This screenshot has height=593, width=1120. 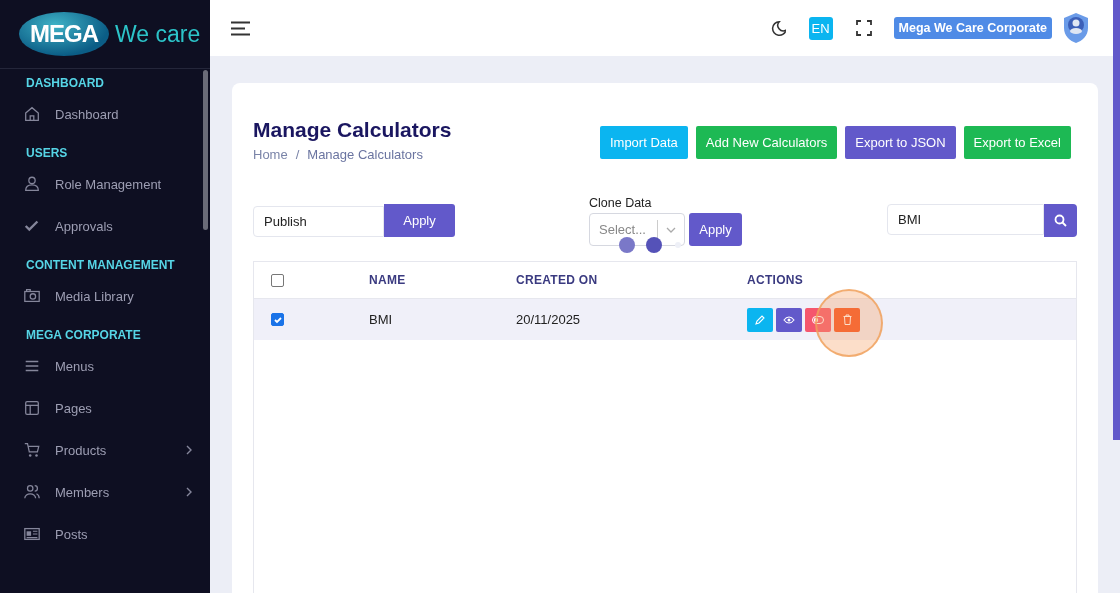 I want to click on section-heading: USERS, so click(x=47, y=154).